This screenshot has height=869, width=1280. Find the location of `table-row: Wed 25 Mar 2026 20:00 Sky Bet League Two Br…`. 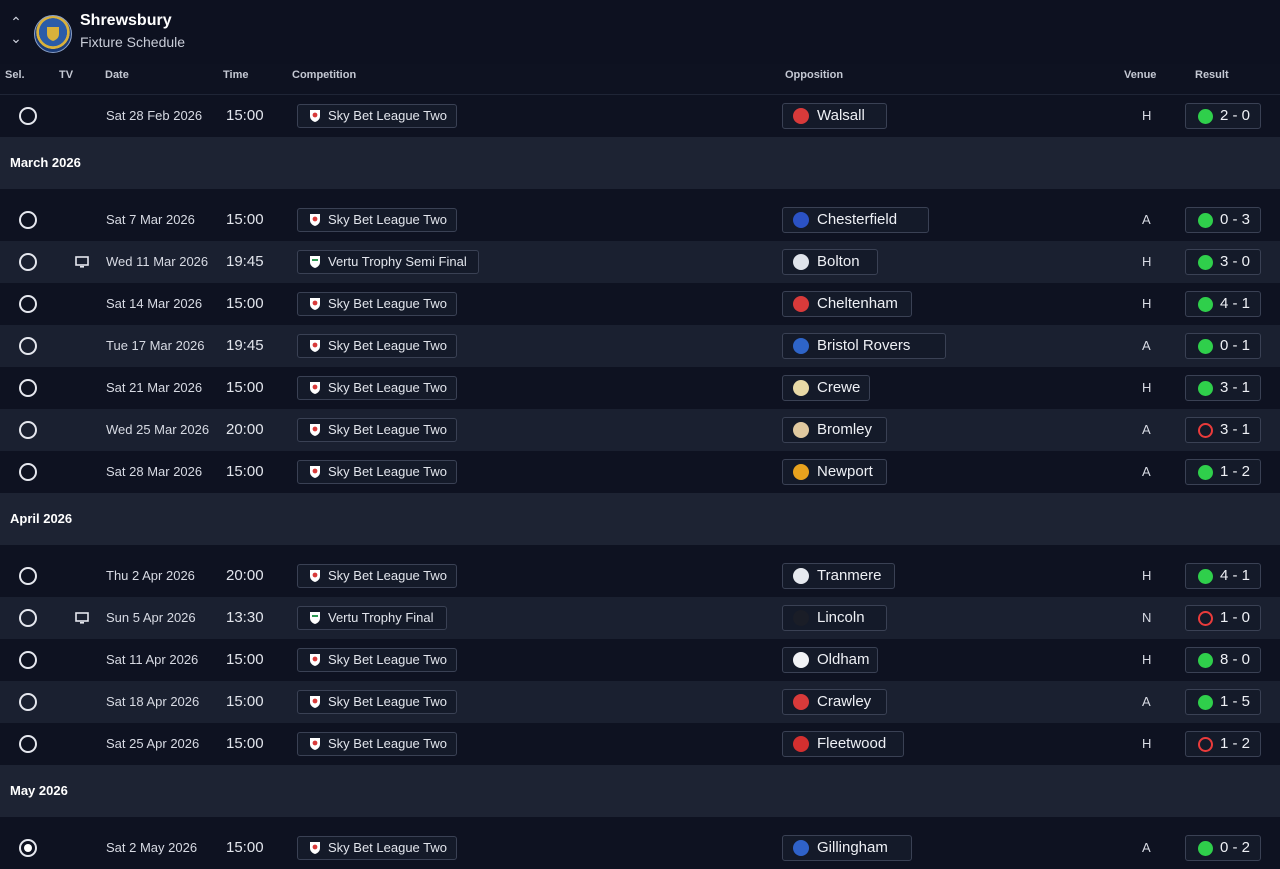

table-row: Wed 25 Mar 2026 20:00 Sky Bet League Two Br… is located at coordinates (640, 430).